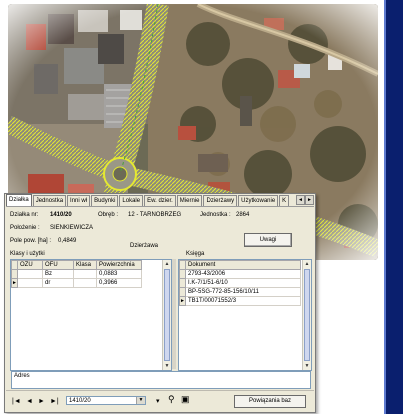  Describe the element at coordinates (30, 265) in the screenshot. I see `col-ozu: OZU` at that location.